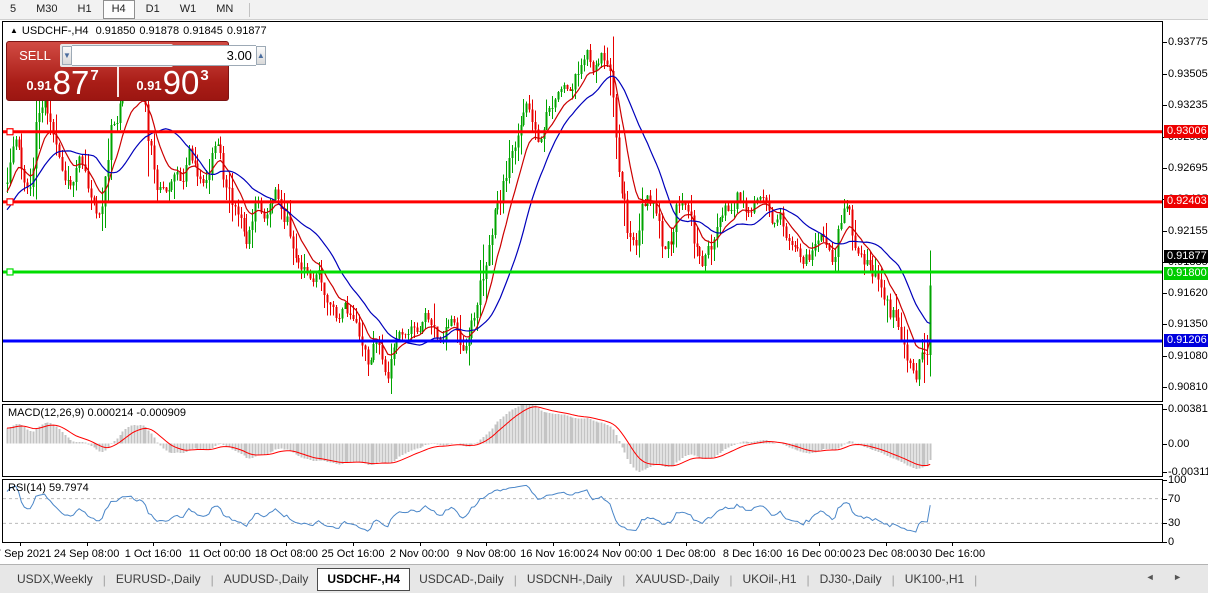 This screenshot has width=1208, height=593. Describe the element at coordinates (1186, 340) in the screenshot. I see `price-badge-0.91206: 0.91206` at that location.